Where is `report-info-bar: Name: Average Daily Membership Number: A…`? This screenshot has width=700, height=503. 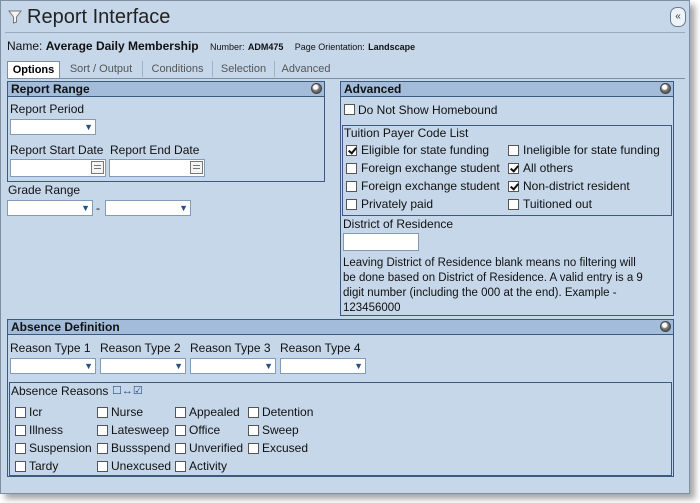
report-info-bar: Name: Average Daily Membership Number: A… is located at coordinates (211, 46).